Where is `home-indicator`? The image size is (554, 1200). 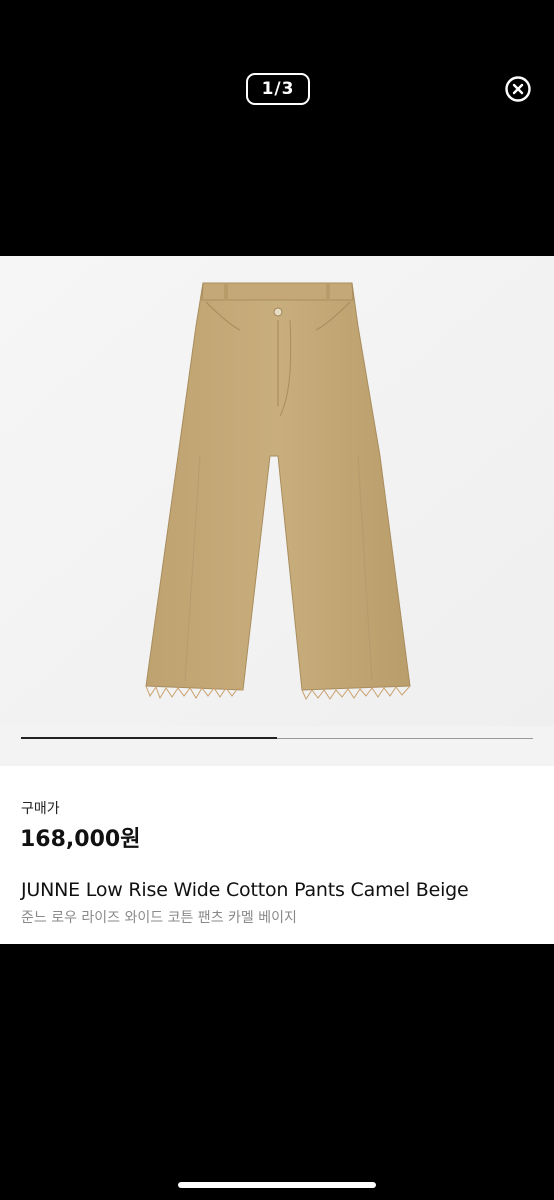 home-indicator is located at coordinates (277, 1185).